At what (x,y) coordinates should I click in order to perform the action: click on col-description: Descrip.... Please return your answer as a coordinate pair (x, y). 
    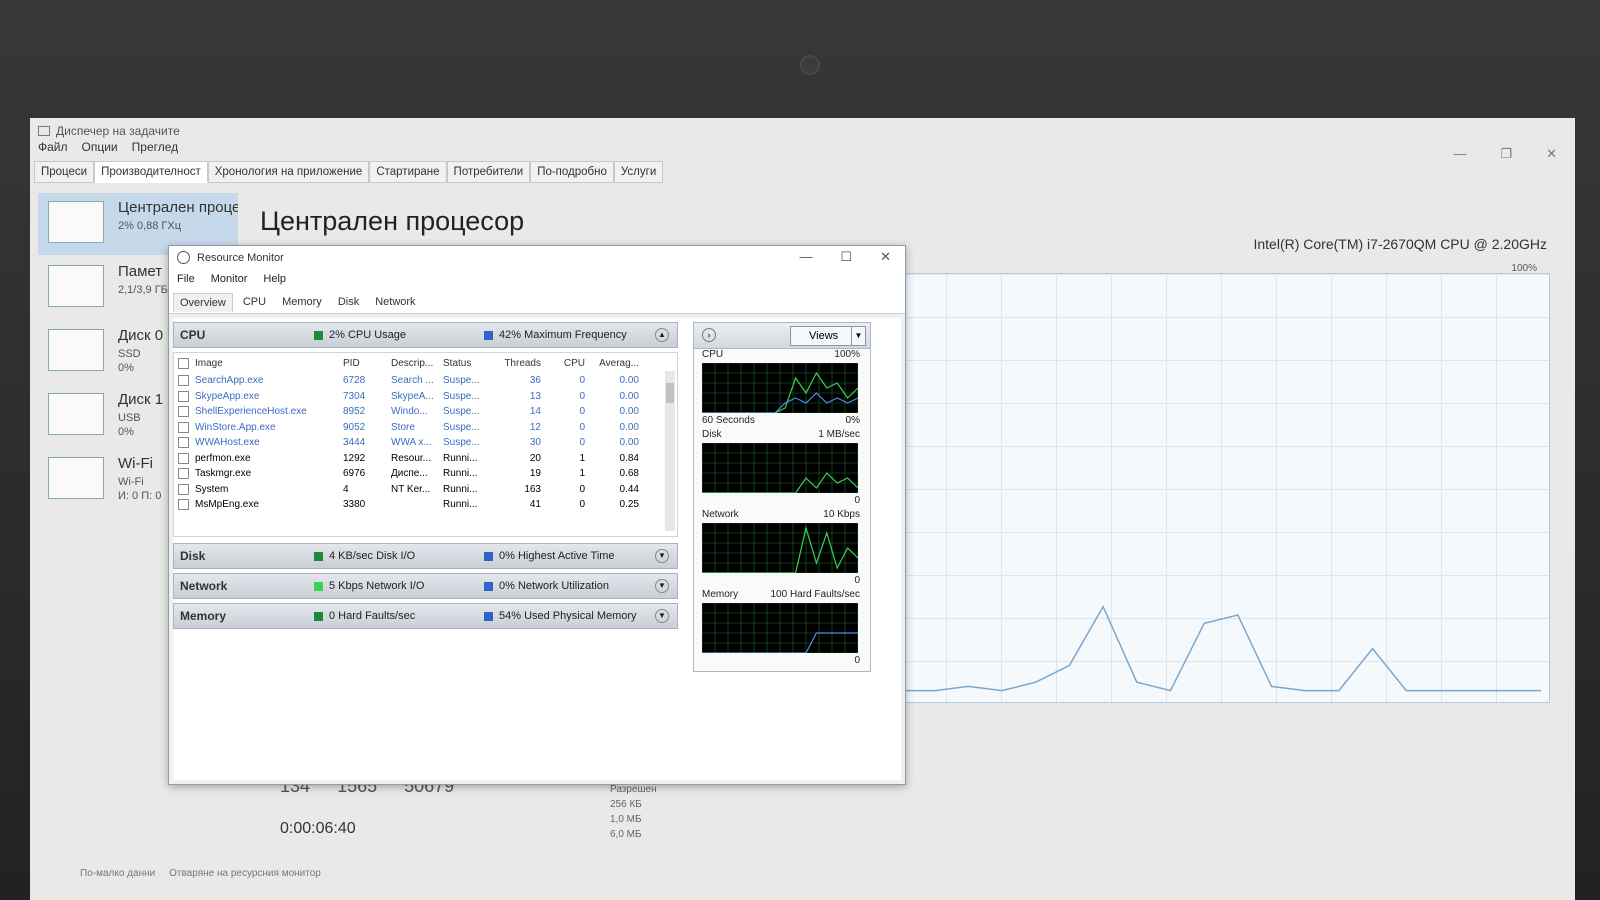
    Looking at the image, I should click on (417, 363).